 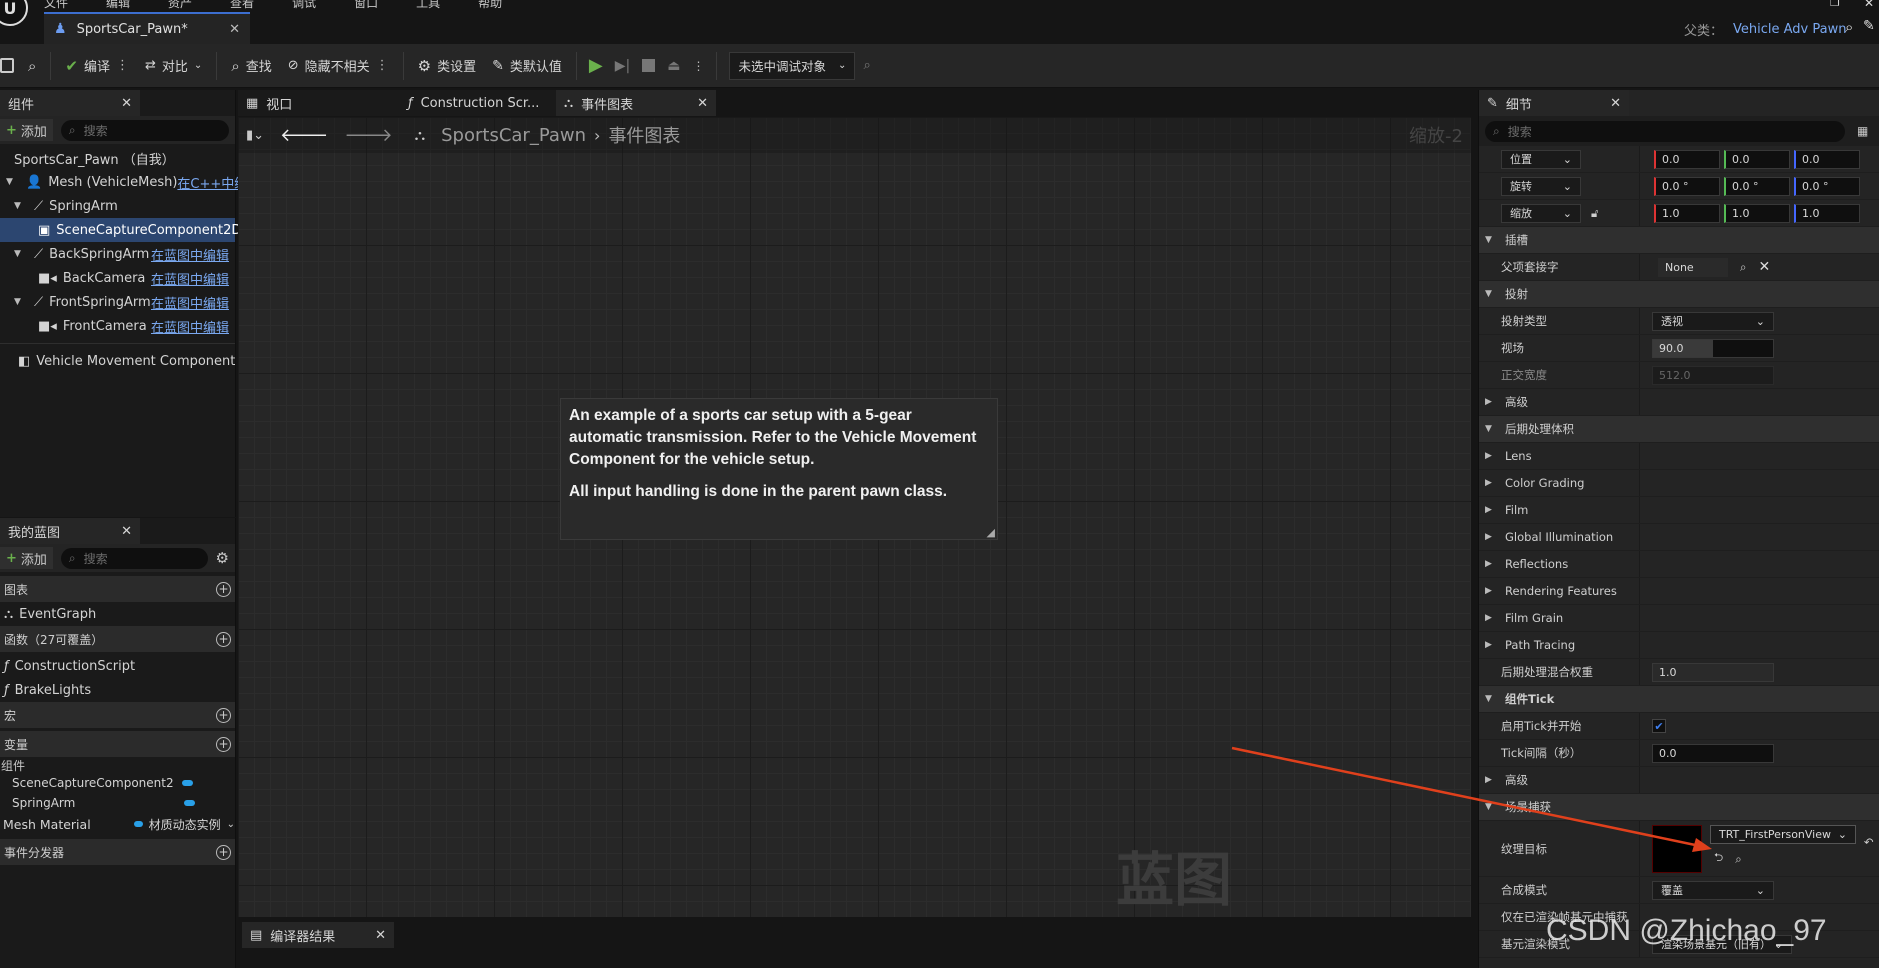 I want to click on tick-interval-field: 0.0, so click(x=1713, y=753).